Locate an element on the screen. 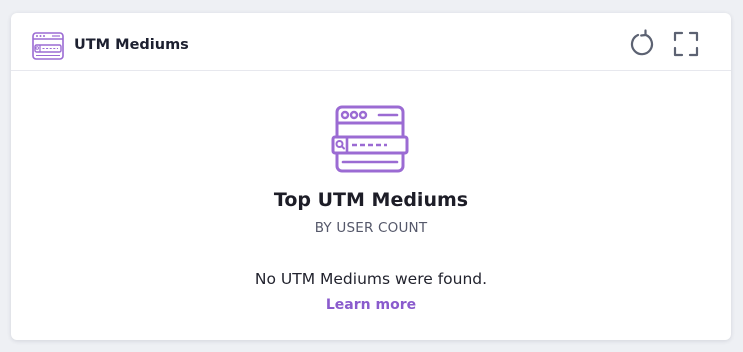 The width and height of the screenshot is (743, 352). learn-more-container: Learn more is located at coordinates (371, 304).